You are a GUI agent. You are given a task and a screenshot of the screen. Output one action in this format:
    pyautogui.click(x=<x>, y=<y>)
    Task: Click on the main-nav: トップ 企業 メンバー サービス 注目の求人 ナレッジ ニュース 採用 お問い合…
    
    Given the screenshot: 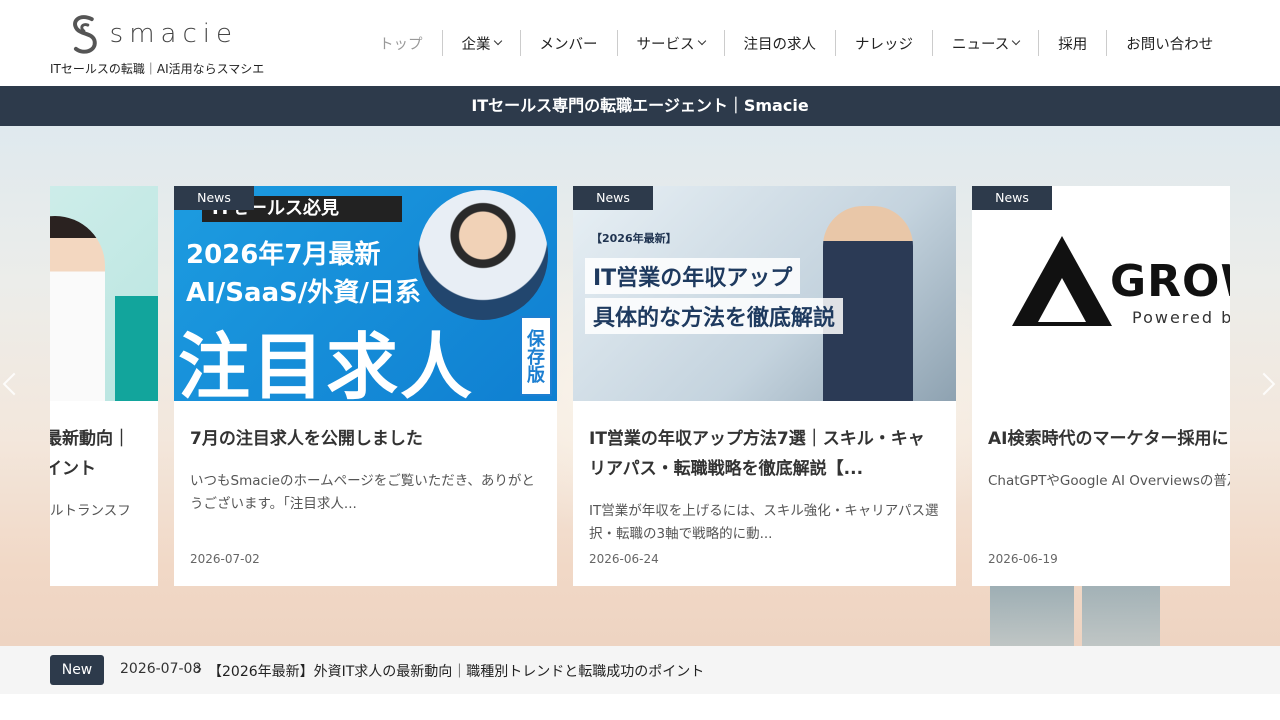 What is the action you would take?
    pyautogui.click(x=796, y=43)
    